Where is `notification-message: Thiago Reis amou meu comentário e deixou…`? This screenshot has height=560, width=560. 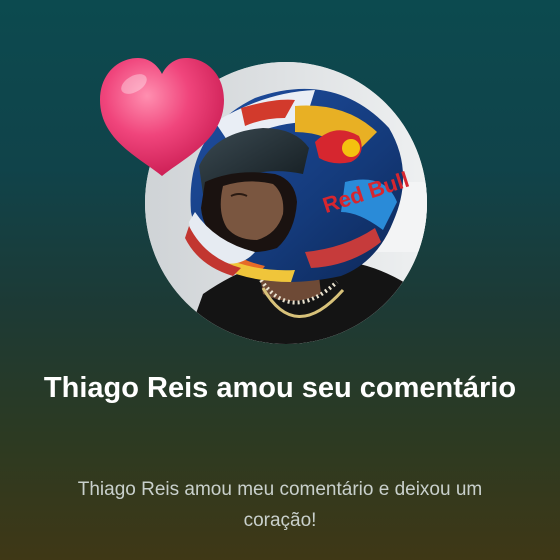 notification-message: Thiago Reis amou meu comentário e deixou… is located at coordinates (280, 505).